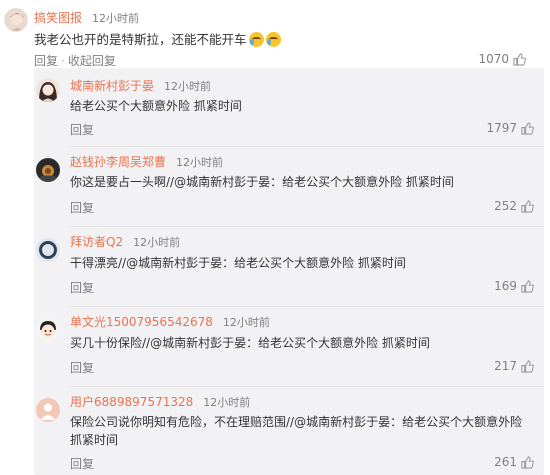 The height and width of the screenshot is (475, 550). I want to click on reply-text: 买几十份保险//@城南新村彭于晏：给老公买个大额意外险 抓紧时间, so click(250, 343).